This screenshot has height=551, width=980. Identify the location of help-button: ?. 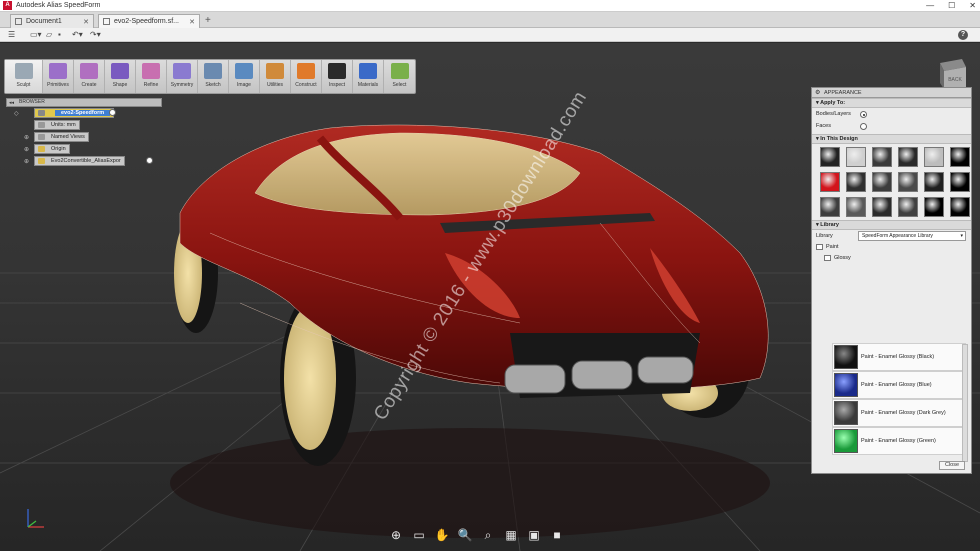
(963, 35).